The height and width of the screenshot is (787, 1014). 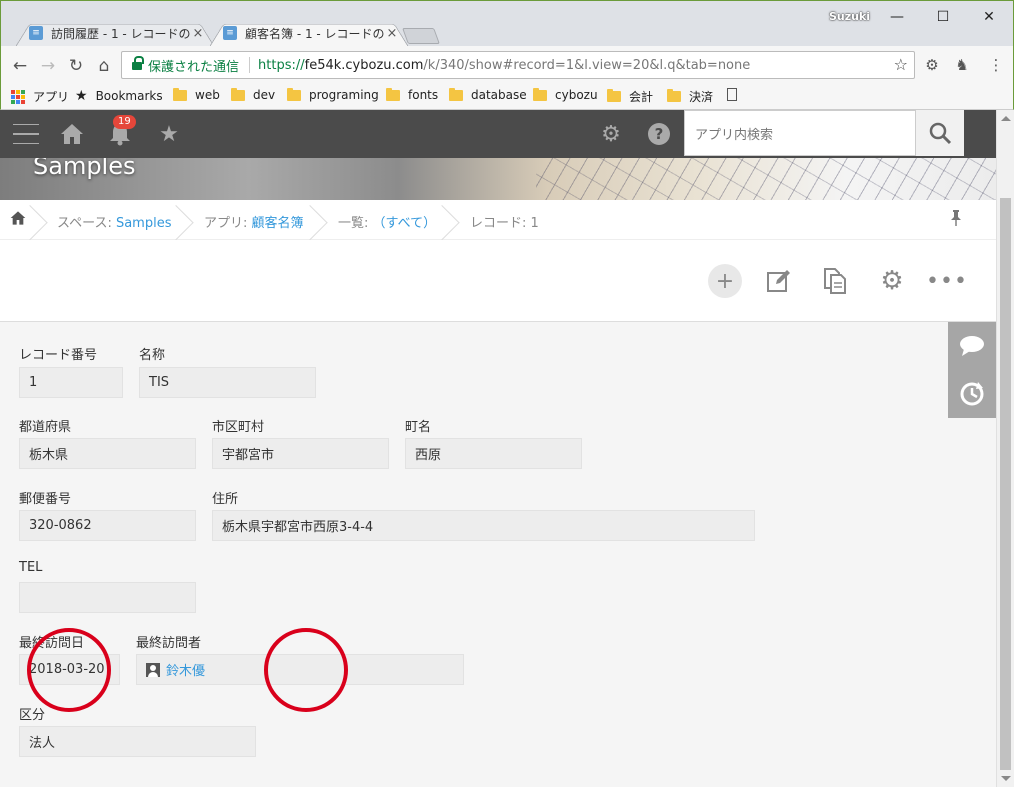 What do you see at coordinates (58, 355) in the screenshot?
I see `field-label-record-no: レコード番号` at bounding box center [58, 355].